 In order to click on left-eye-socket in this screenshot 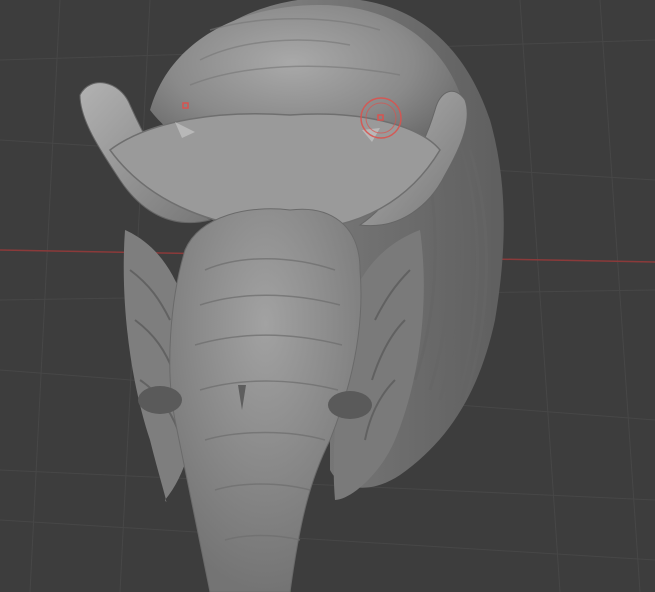, I will do `click(160, 400)`.